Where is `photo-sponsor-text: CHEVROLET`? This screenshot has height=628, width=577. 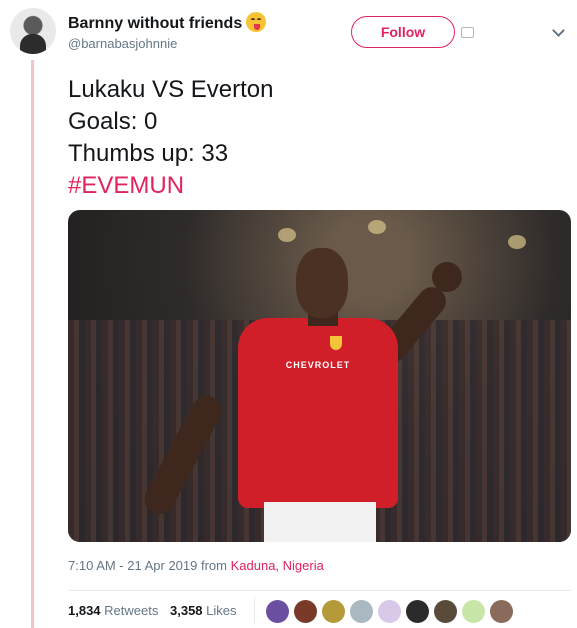
photo-sponsor-text: CHEVROLET is located at coordinates (318, 365).